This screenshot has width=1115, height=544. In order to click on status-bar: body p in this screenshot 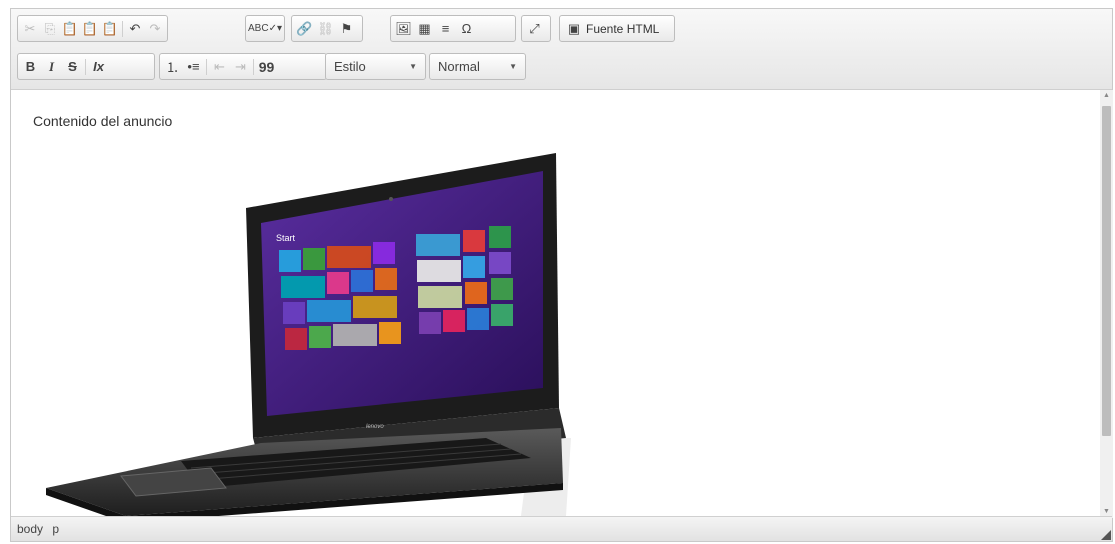, I will do `click(561, 528)`.